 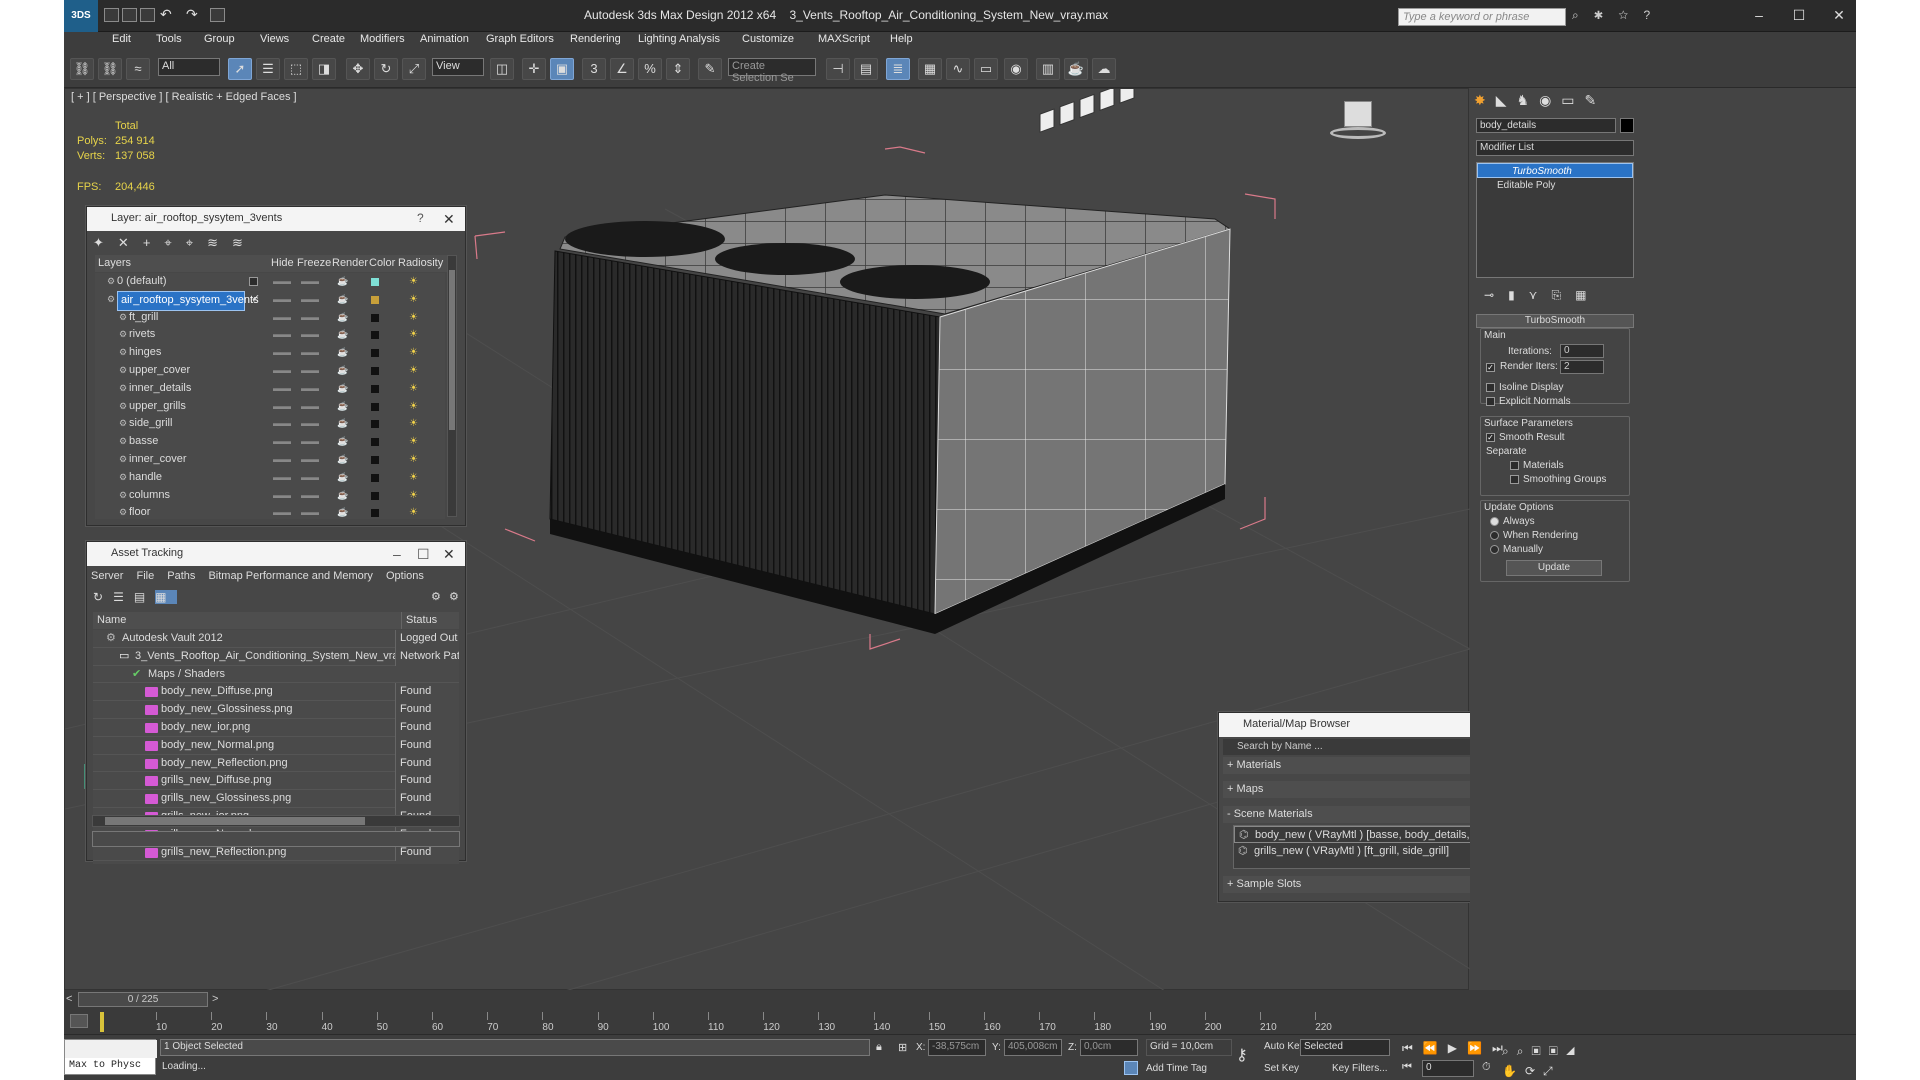 What do you see at coordinates (1033, 1047) in the screenshot?
I see `y-coord-field: 405,008cm` at bounding box center [1033, 1047].